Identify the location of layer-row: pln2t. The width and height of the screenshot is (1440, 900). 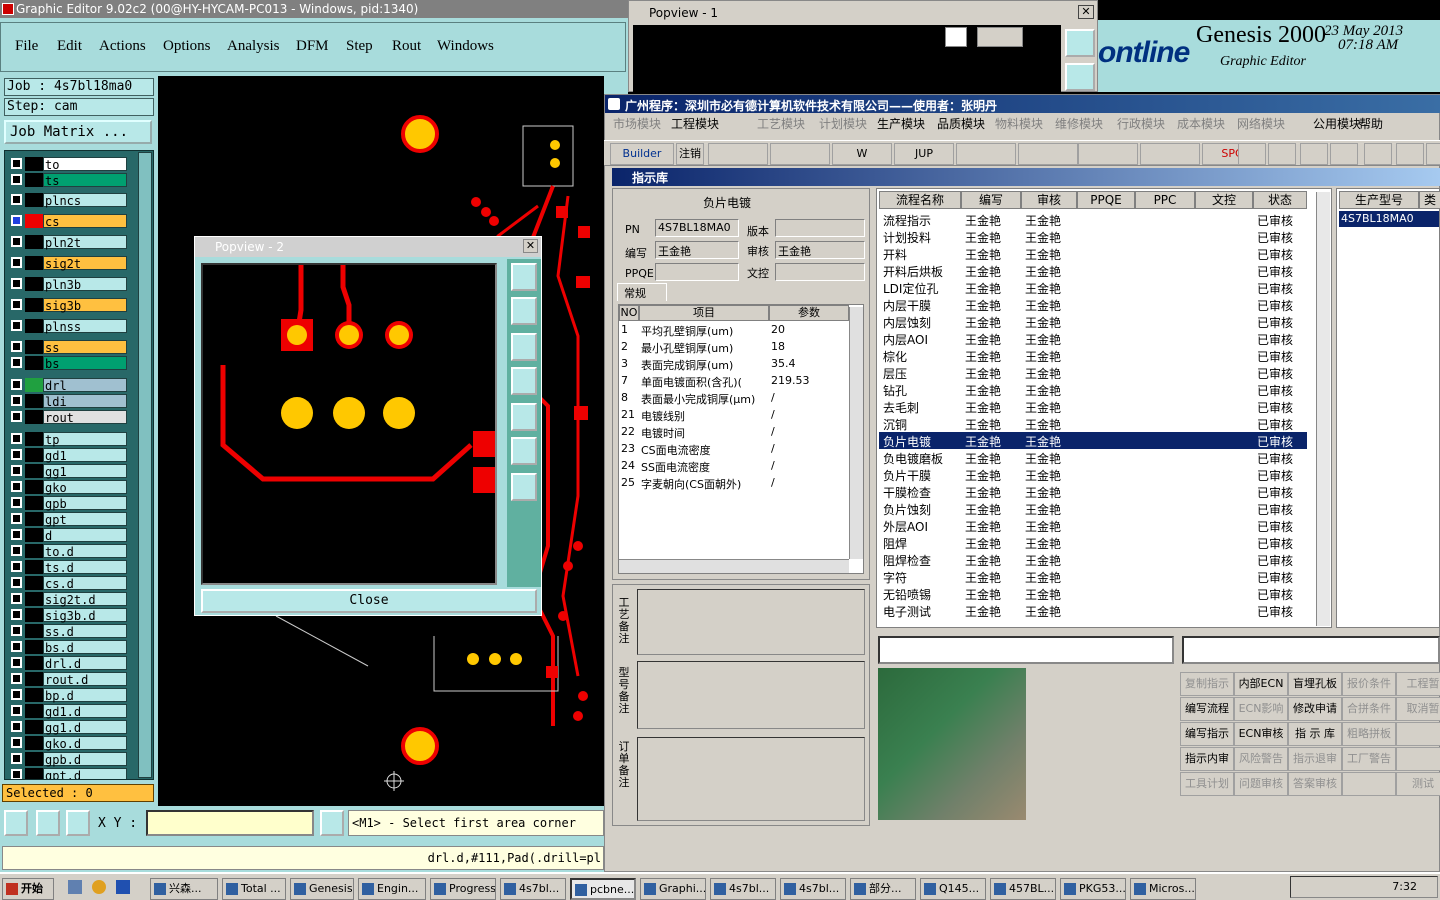
(67, 242).